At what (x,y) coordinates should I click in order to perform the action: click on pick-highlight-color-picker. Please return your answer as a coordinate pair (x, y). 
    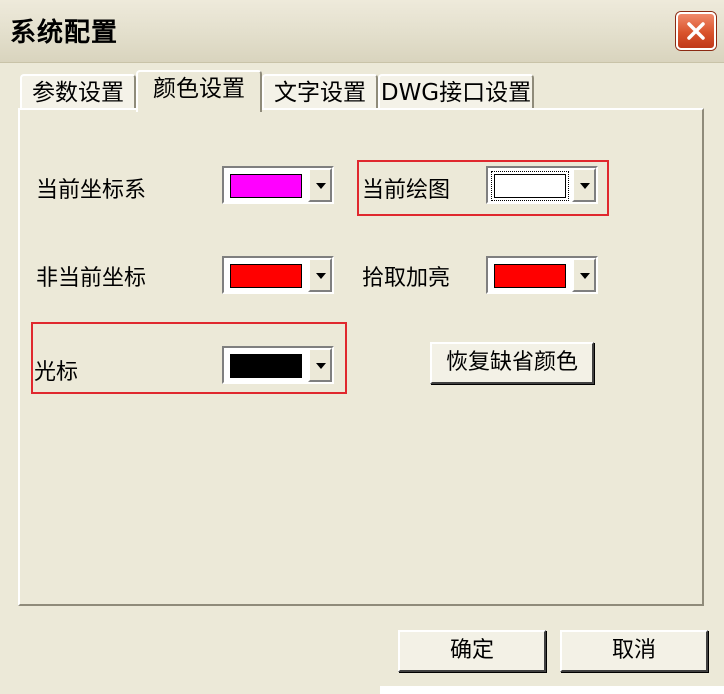
    Looking at the image, I should click on (542, 275).